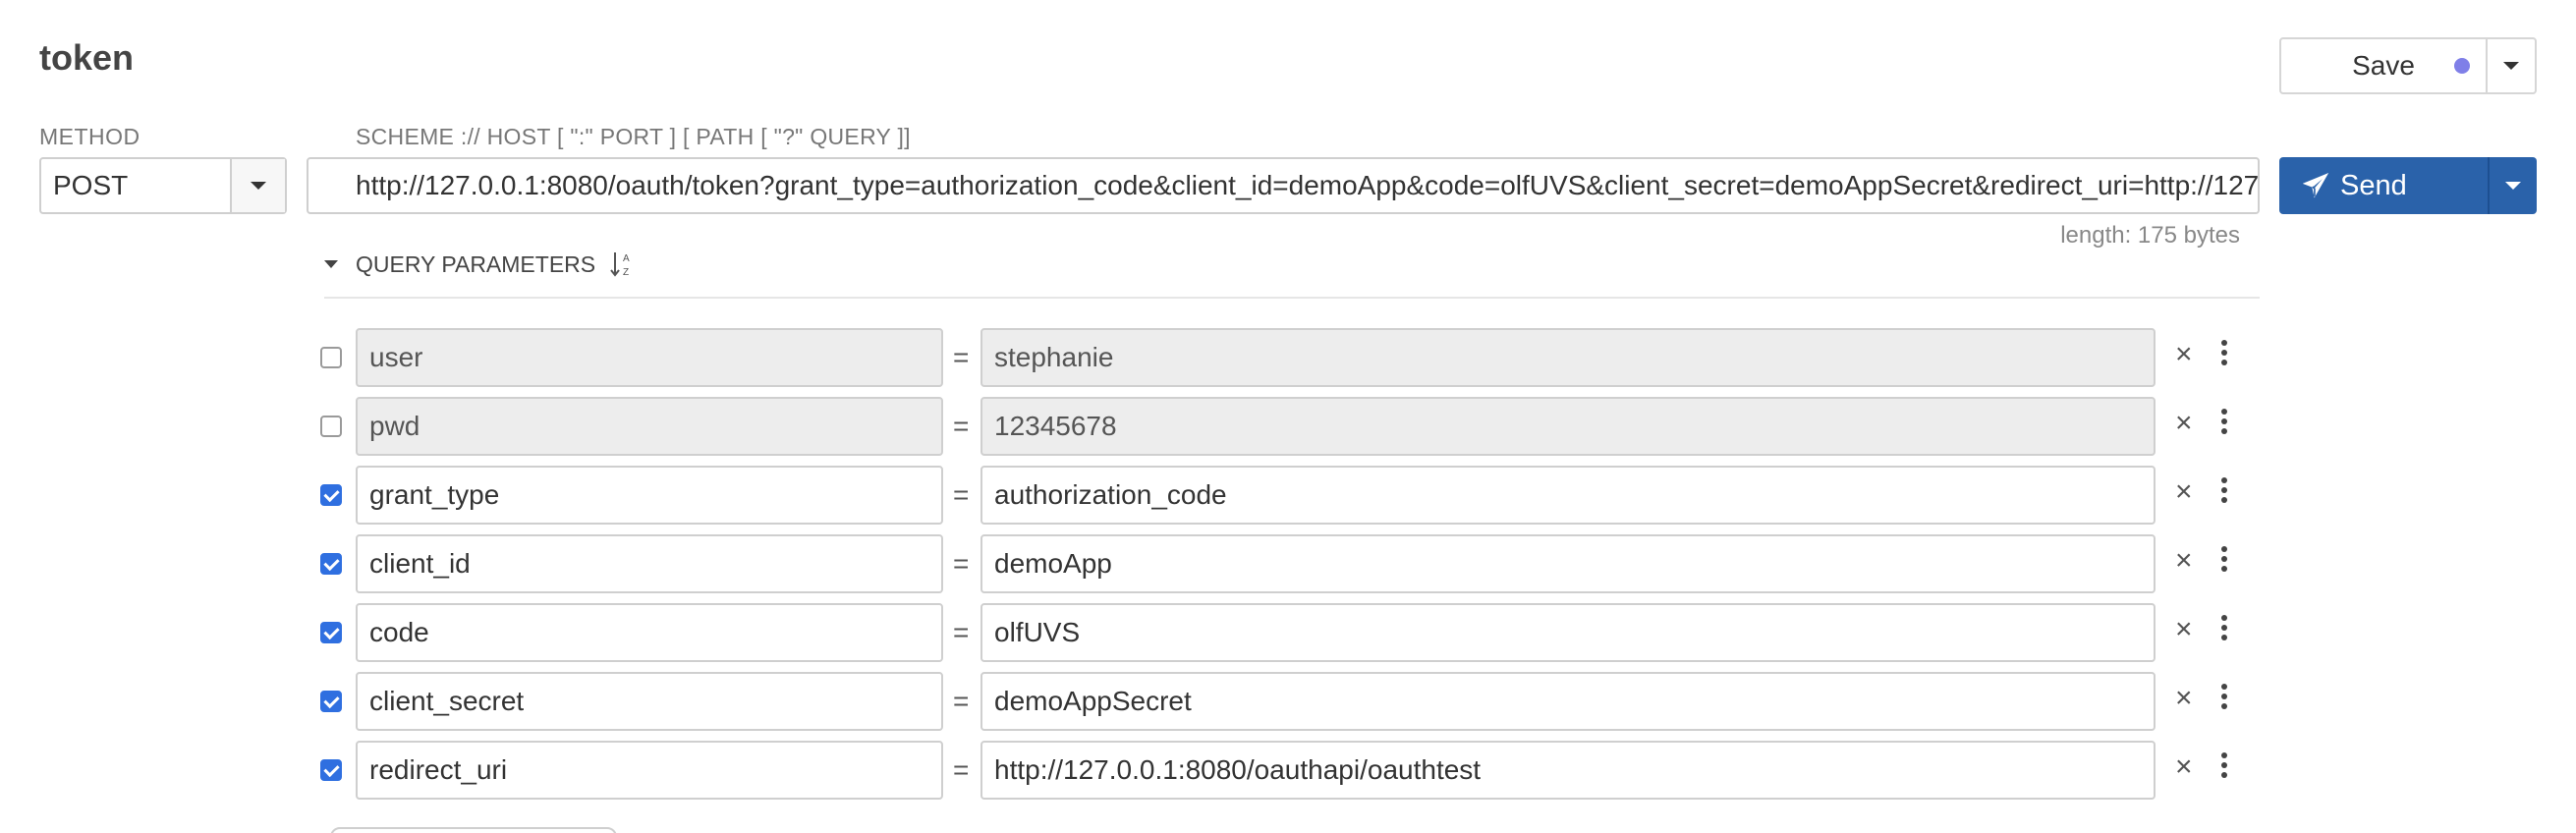  I want to click on url-length-info: length: 175 bytes, so click(2150, 235).